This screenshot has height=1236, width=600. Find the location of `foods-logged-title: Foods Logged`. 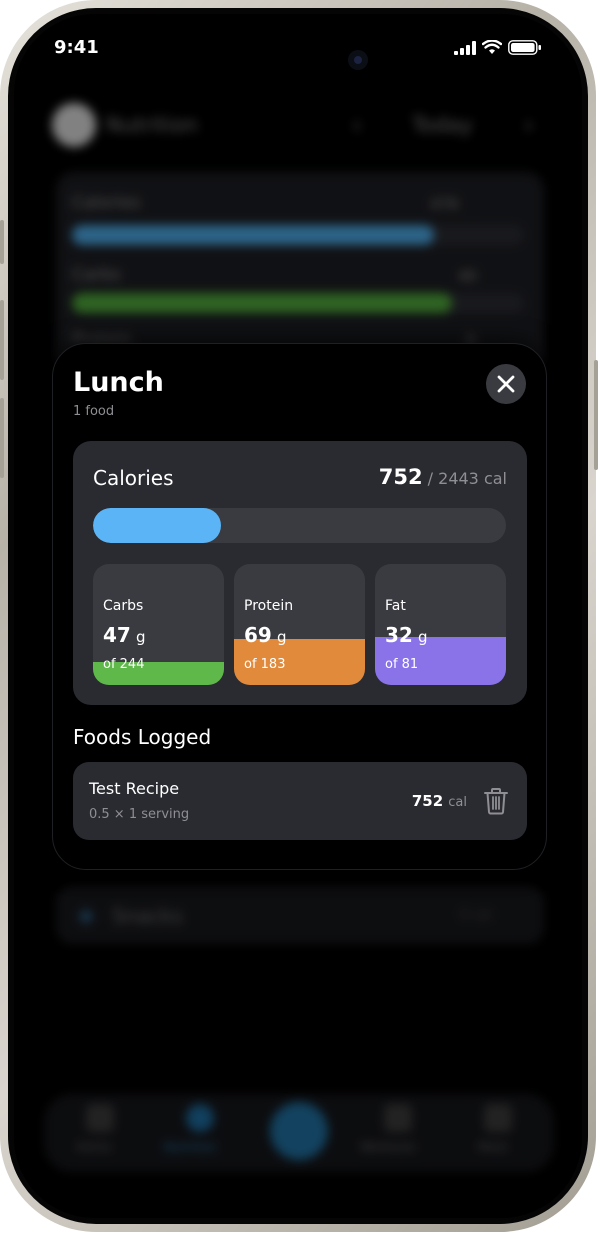

foods-logged-title: Foods Logged is located at coordinates (142, 737).